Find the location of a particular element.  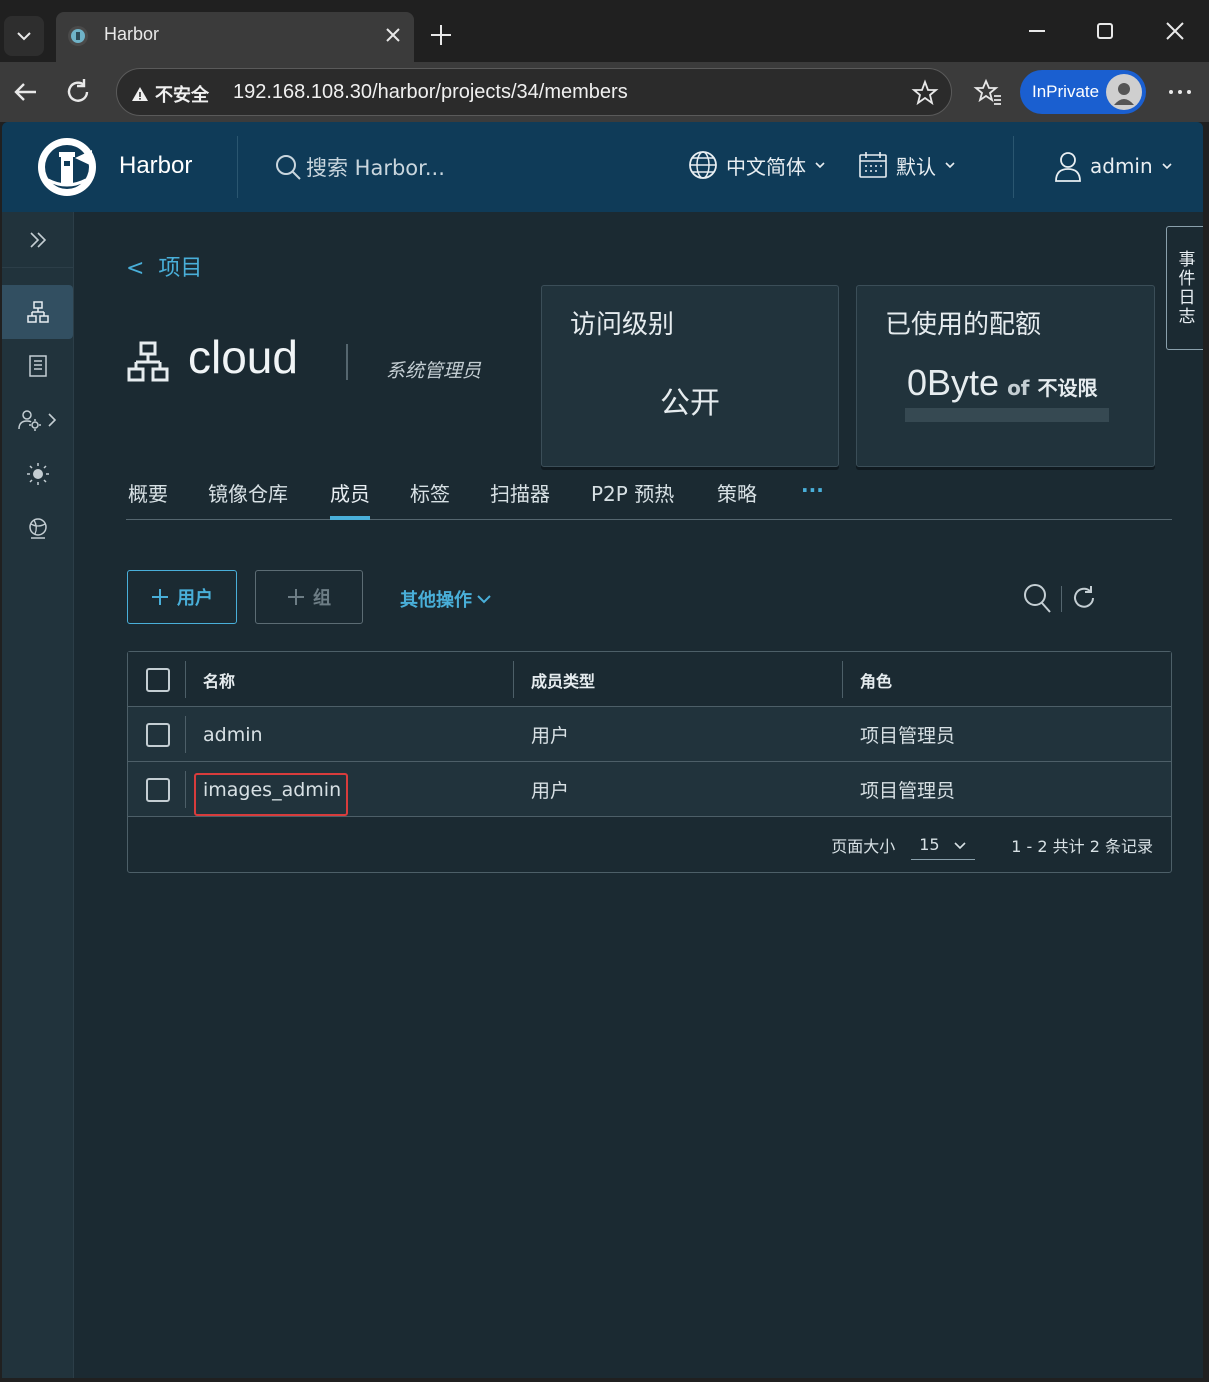

table-footer: 页面大小 15 1 - 2 共计 2 条记录 is located at coordinates (649, 845).